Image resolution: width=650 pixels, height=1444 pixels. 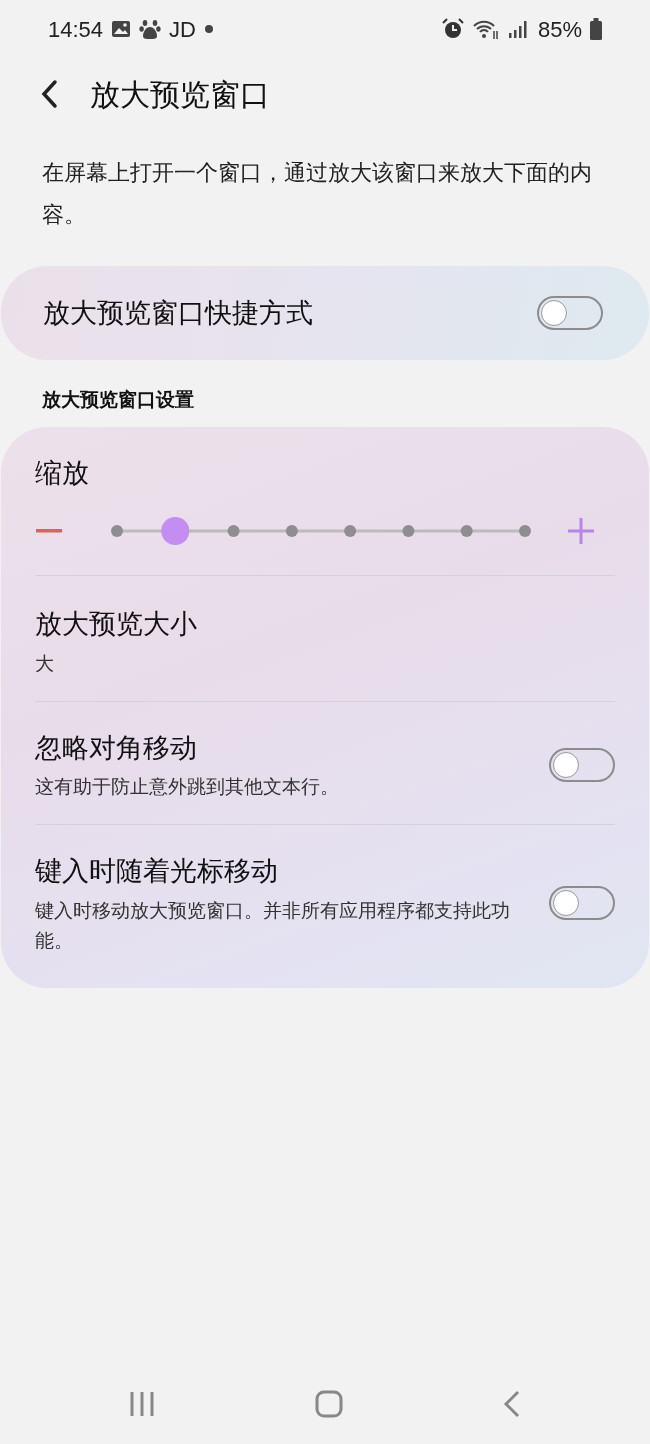 What do you see at coordinates (116, 748) in the screenshot?
I see `setting-label: 忽略对角移动` at bounding box center [116, 748].